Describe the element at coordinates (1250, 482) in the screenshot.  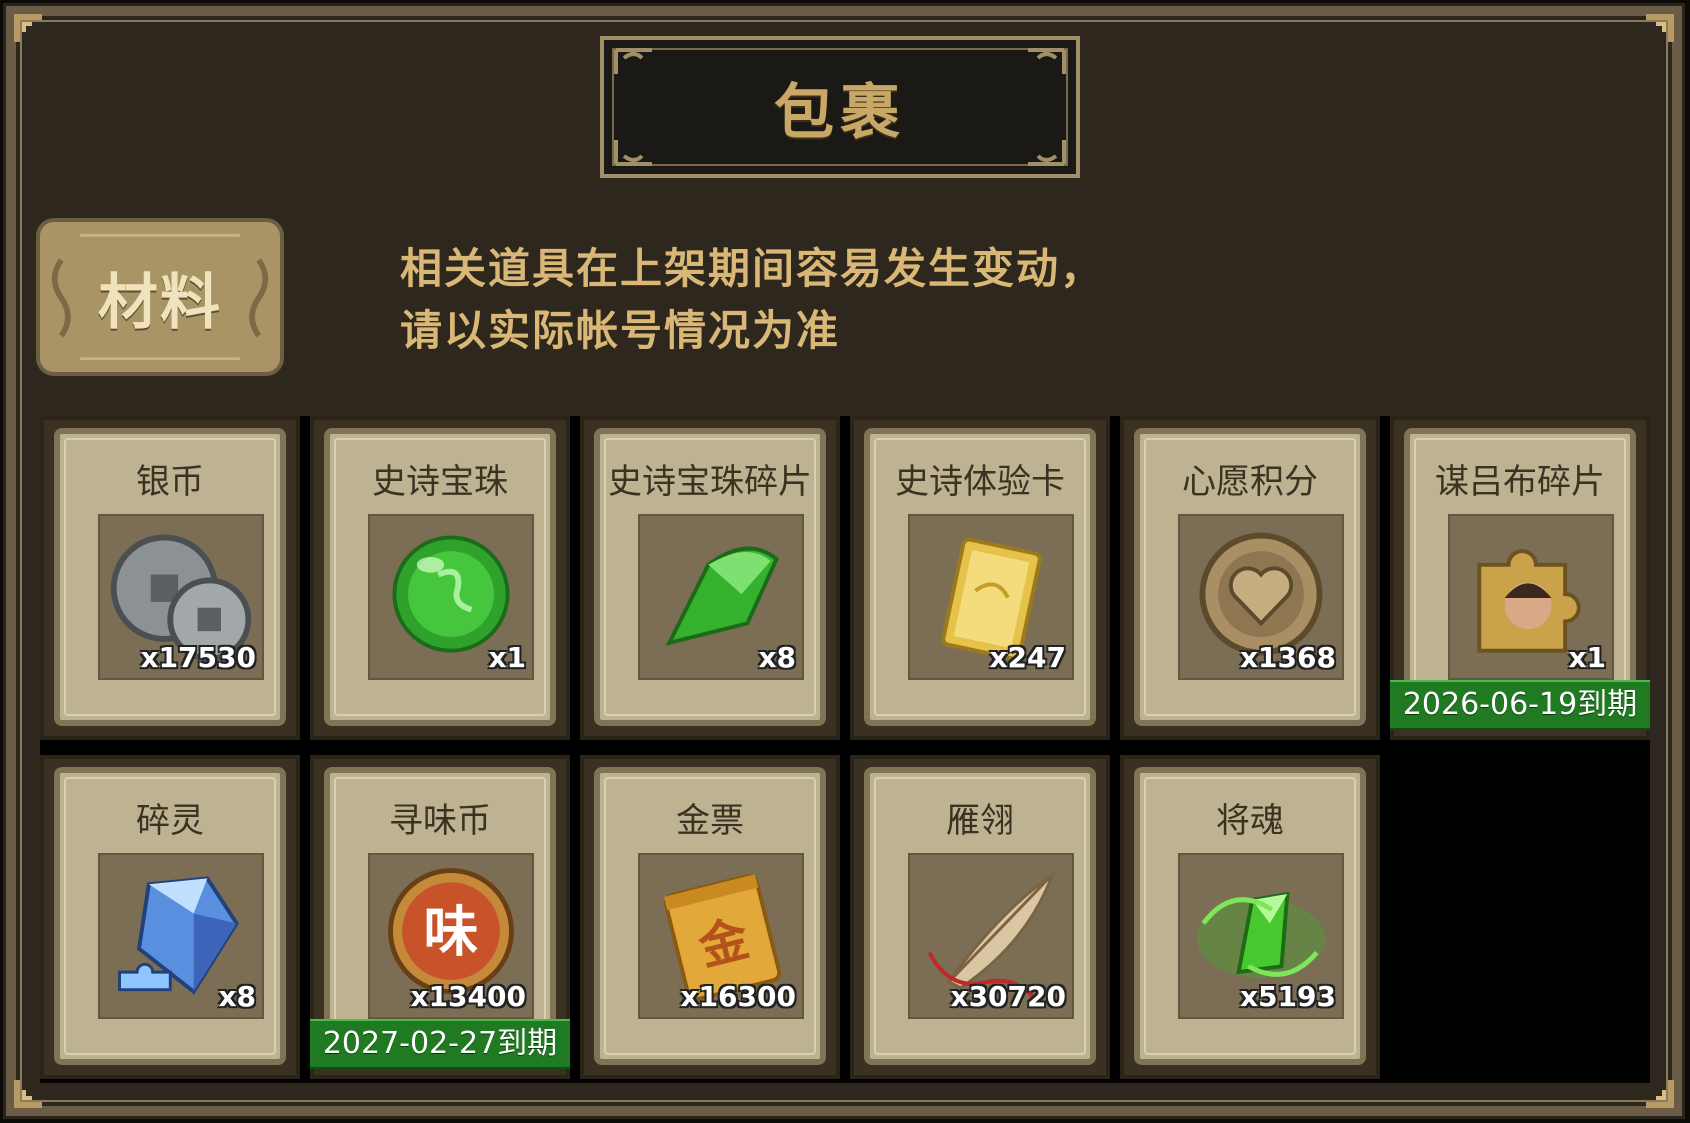
I see `item-name: 心愿积分` at that location.